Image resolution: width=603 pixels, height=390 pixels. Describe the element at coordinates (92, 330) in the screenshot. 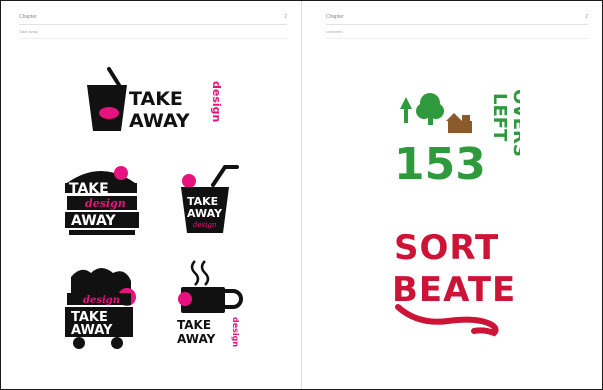

I see `fries-logo-line2: AWAY` at that location.